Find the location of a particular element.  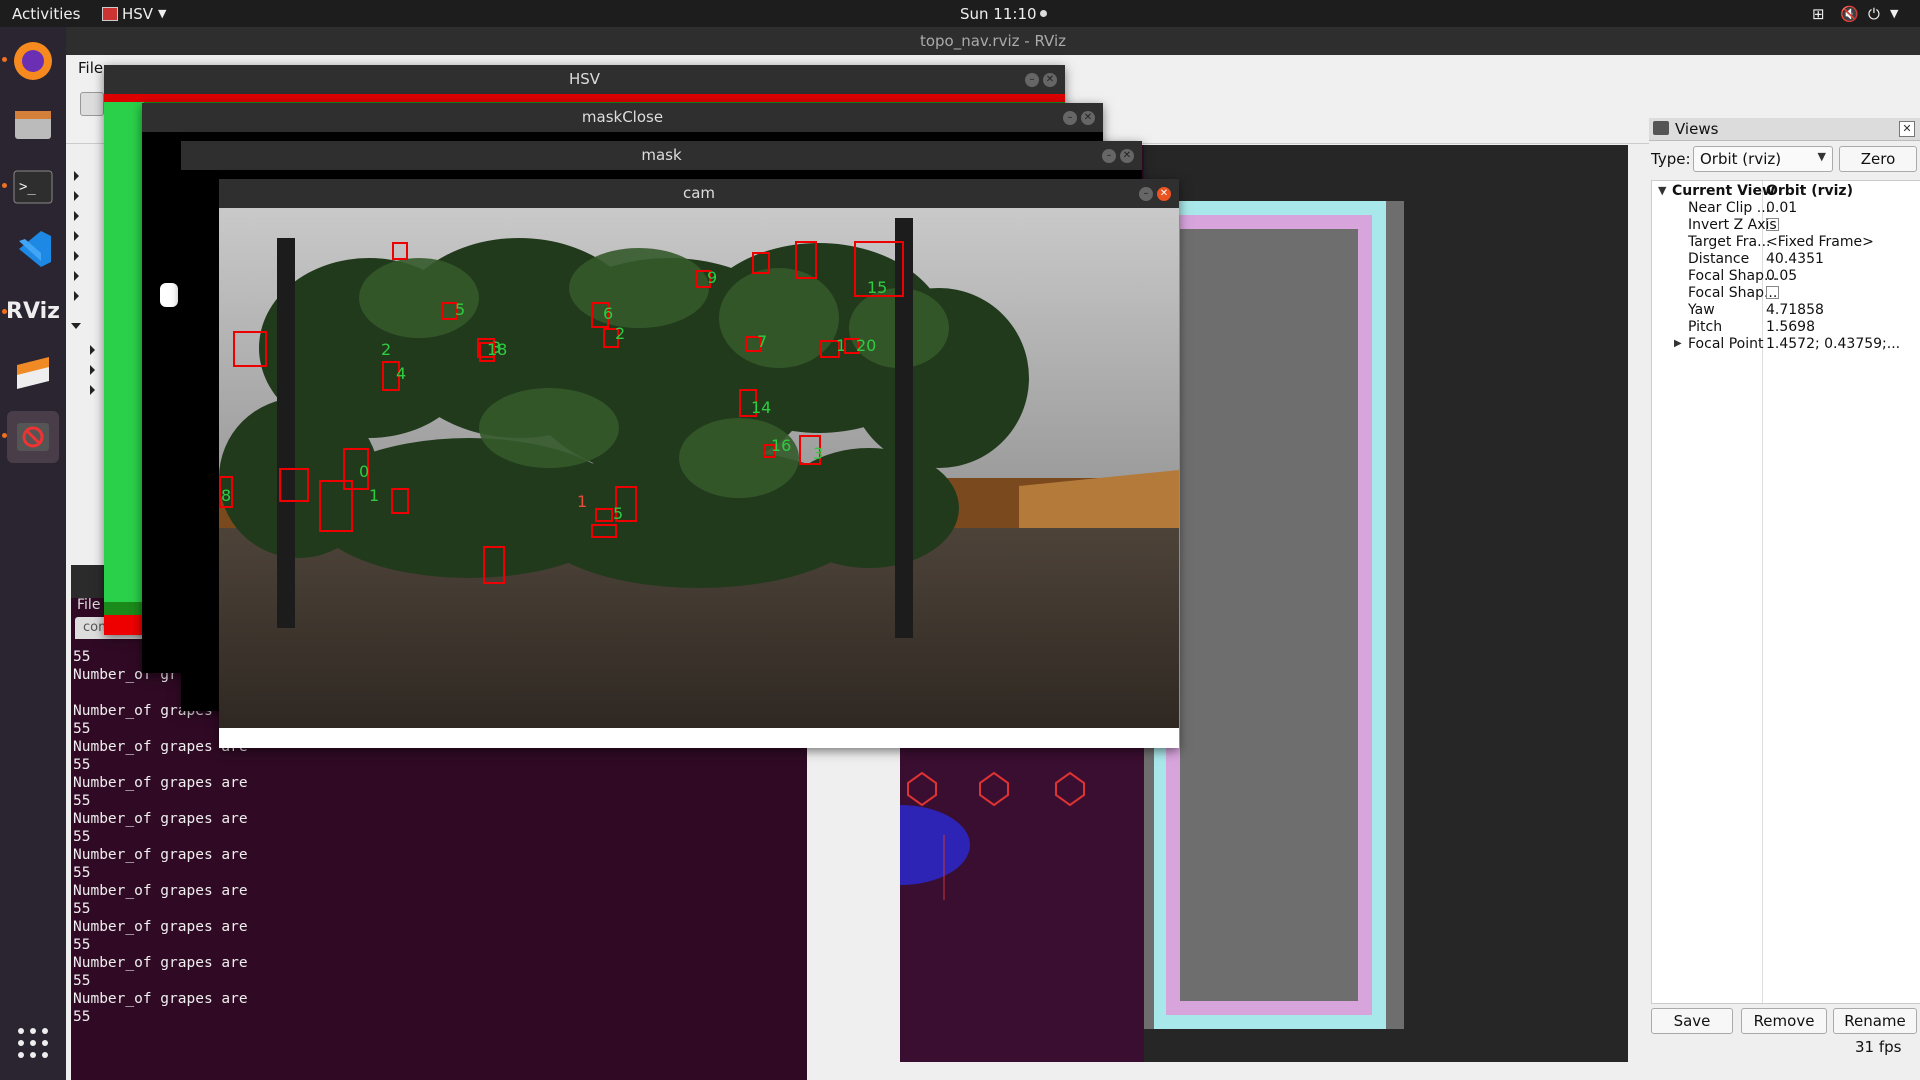

tree-arrows-icon is located at coordinates (83, 283).